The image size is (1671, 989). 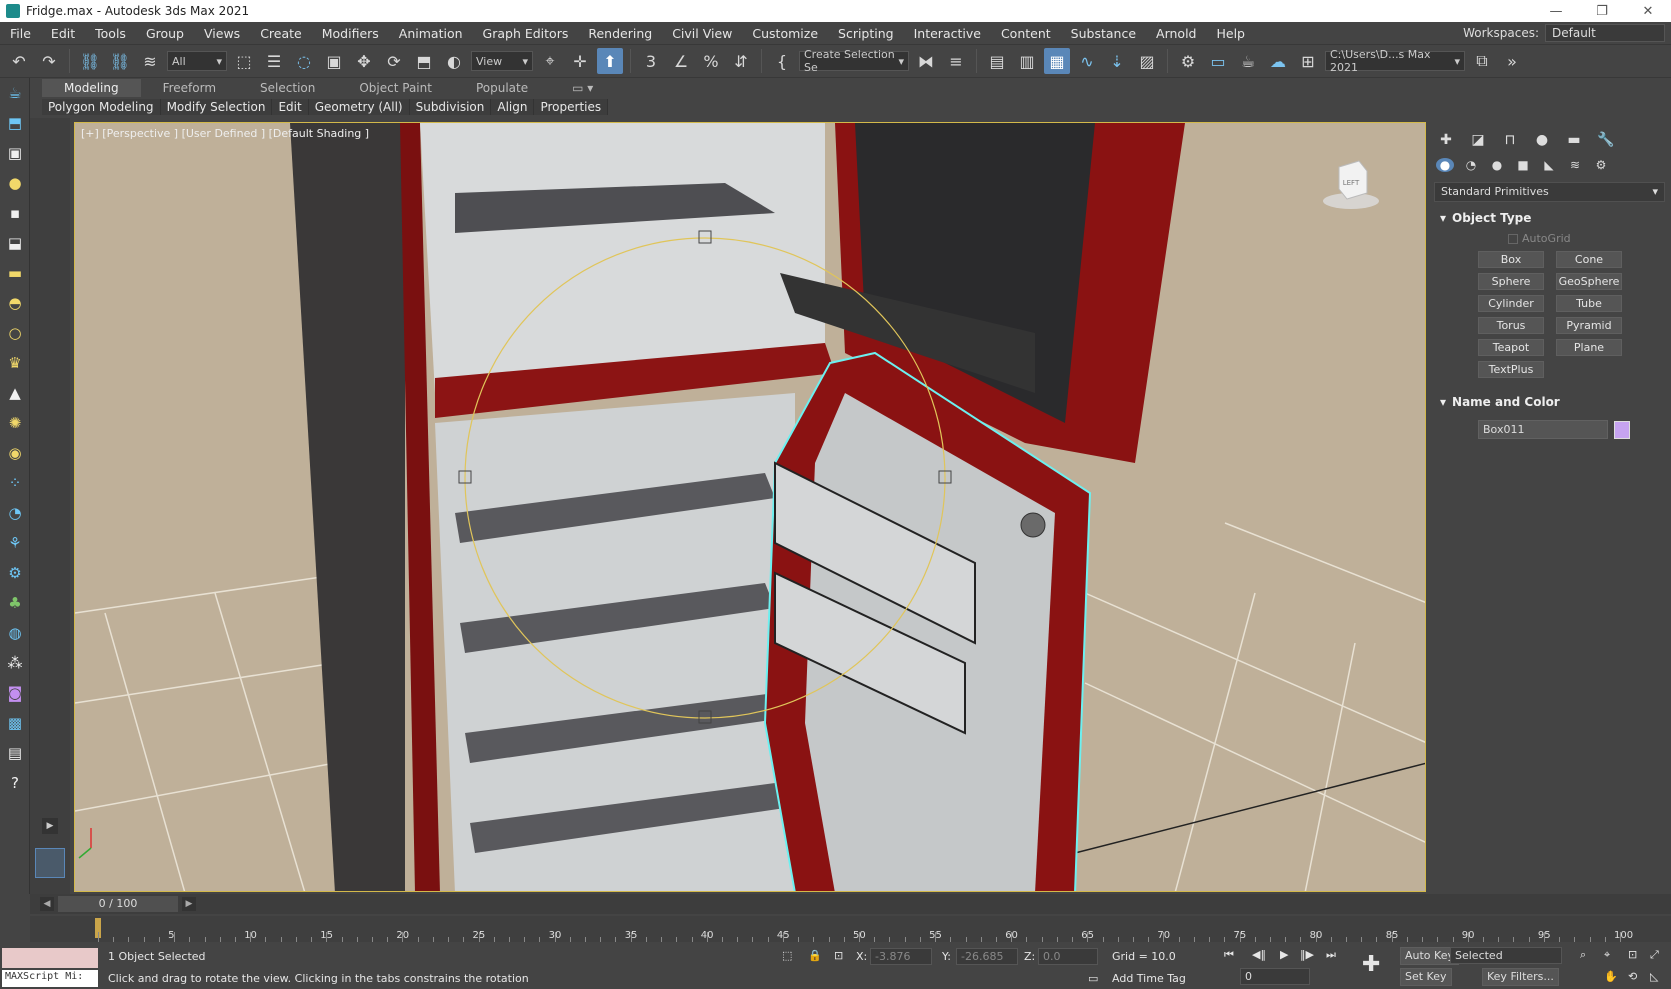 What do you see at coordinates (15, 543) in the screenshot?
I see `system-icon: ⚘` at bounding box center [15, 543].